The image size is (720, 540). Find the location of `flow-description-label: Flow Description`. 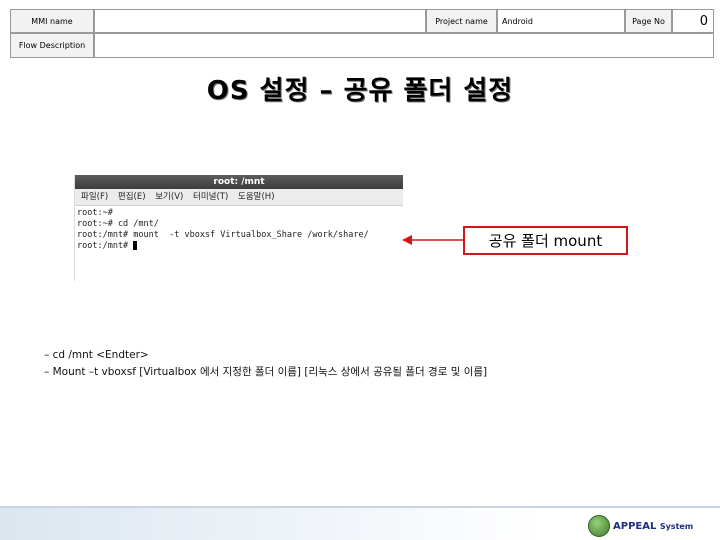

flow-description-label: Flow Description is located at coordinates (52, 45).